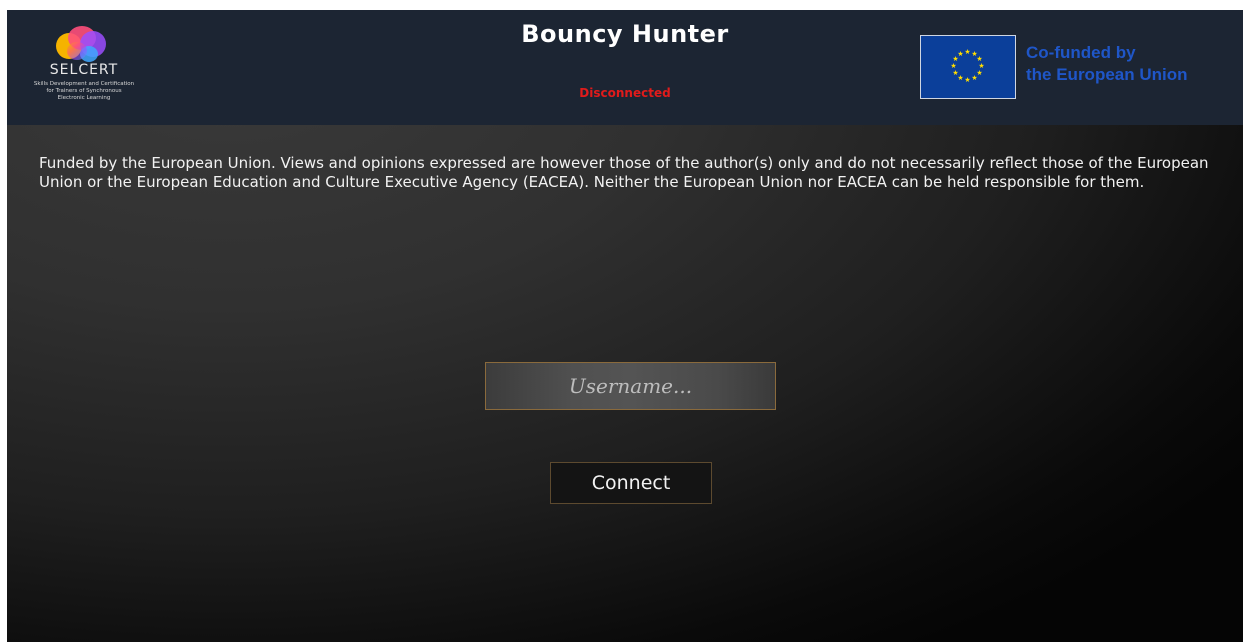 This screenshot has width=1250, height=642. What do you see at coordinates (1107, 74) in the screenshot?
I see `eu-label-line2: the European Union` at bounding box center [1107, 74].